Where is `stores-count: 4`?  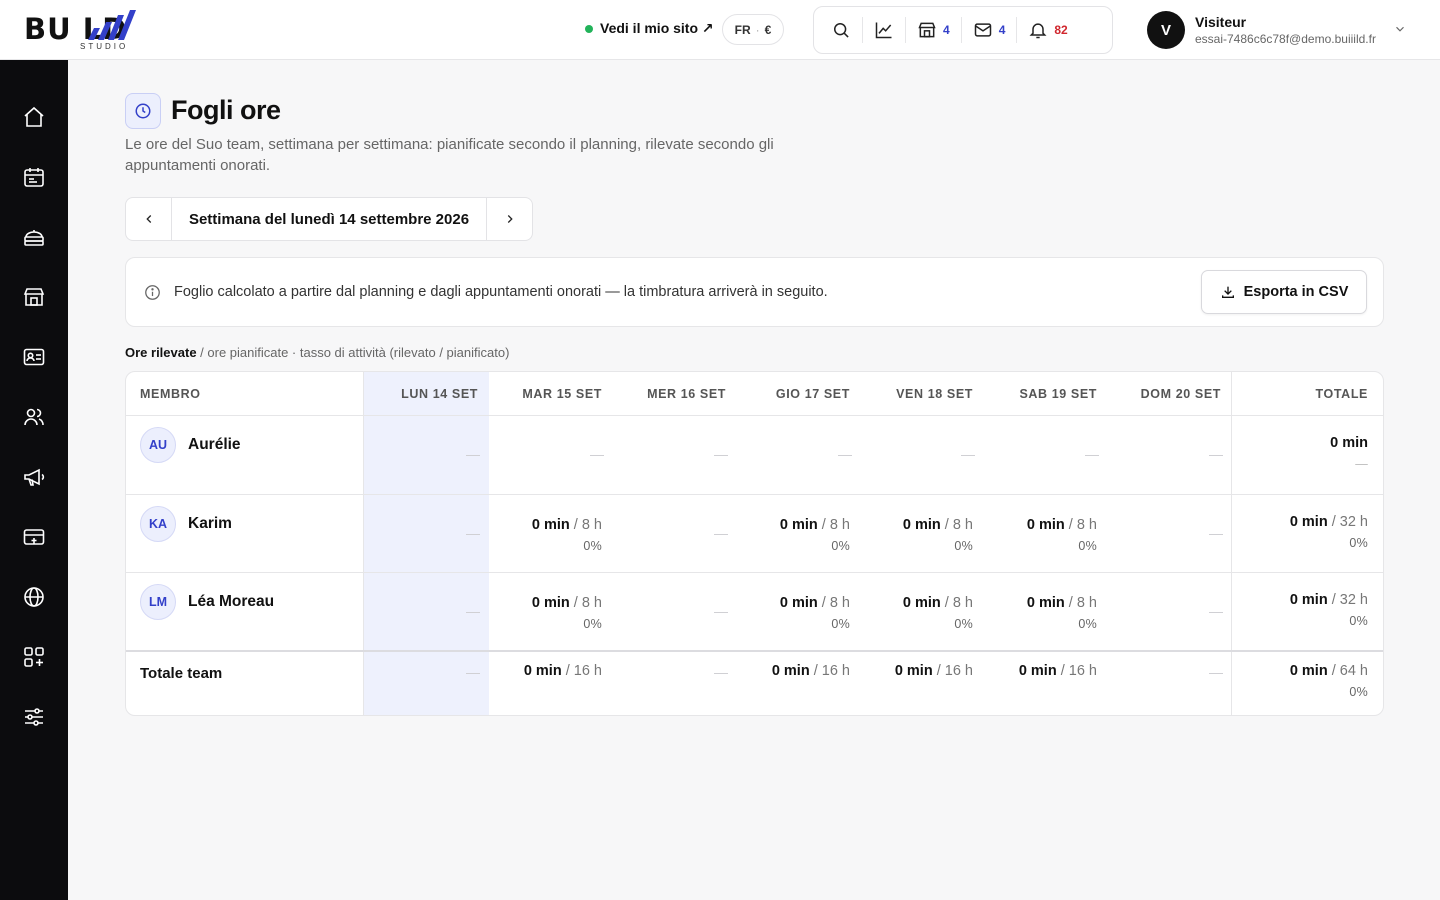 stores-count: 4 is located at coordinates (946, 30).